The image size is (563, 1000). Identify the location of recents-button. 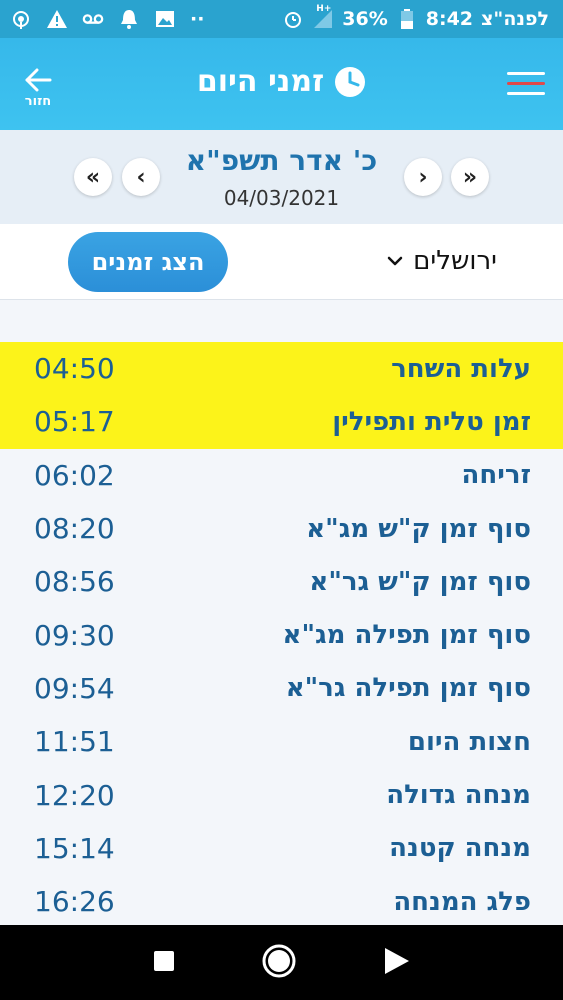
(164, 963).